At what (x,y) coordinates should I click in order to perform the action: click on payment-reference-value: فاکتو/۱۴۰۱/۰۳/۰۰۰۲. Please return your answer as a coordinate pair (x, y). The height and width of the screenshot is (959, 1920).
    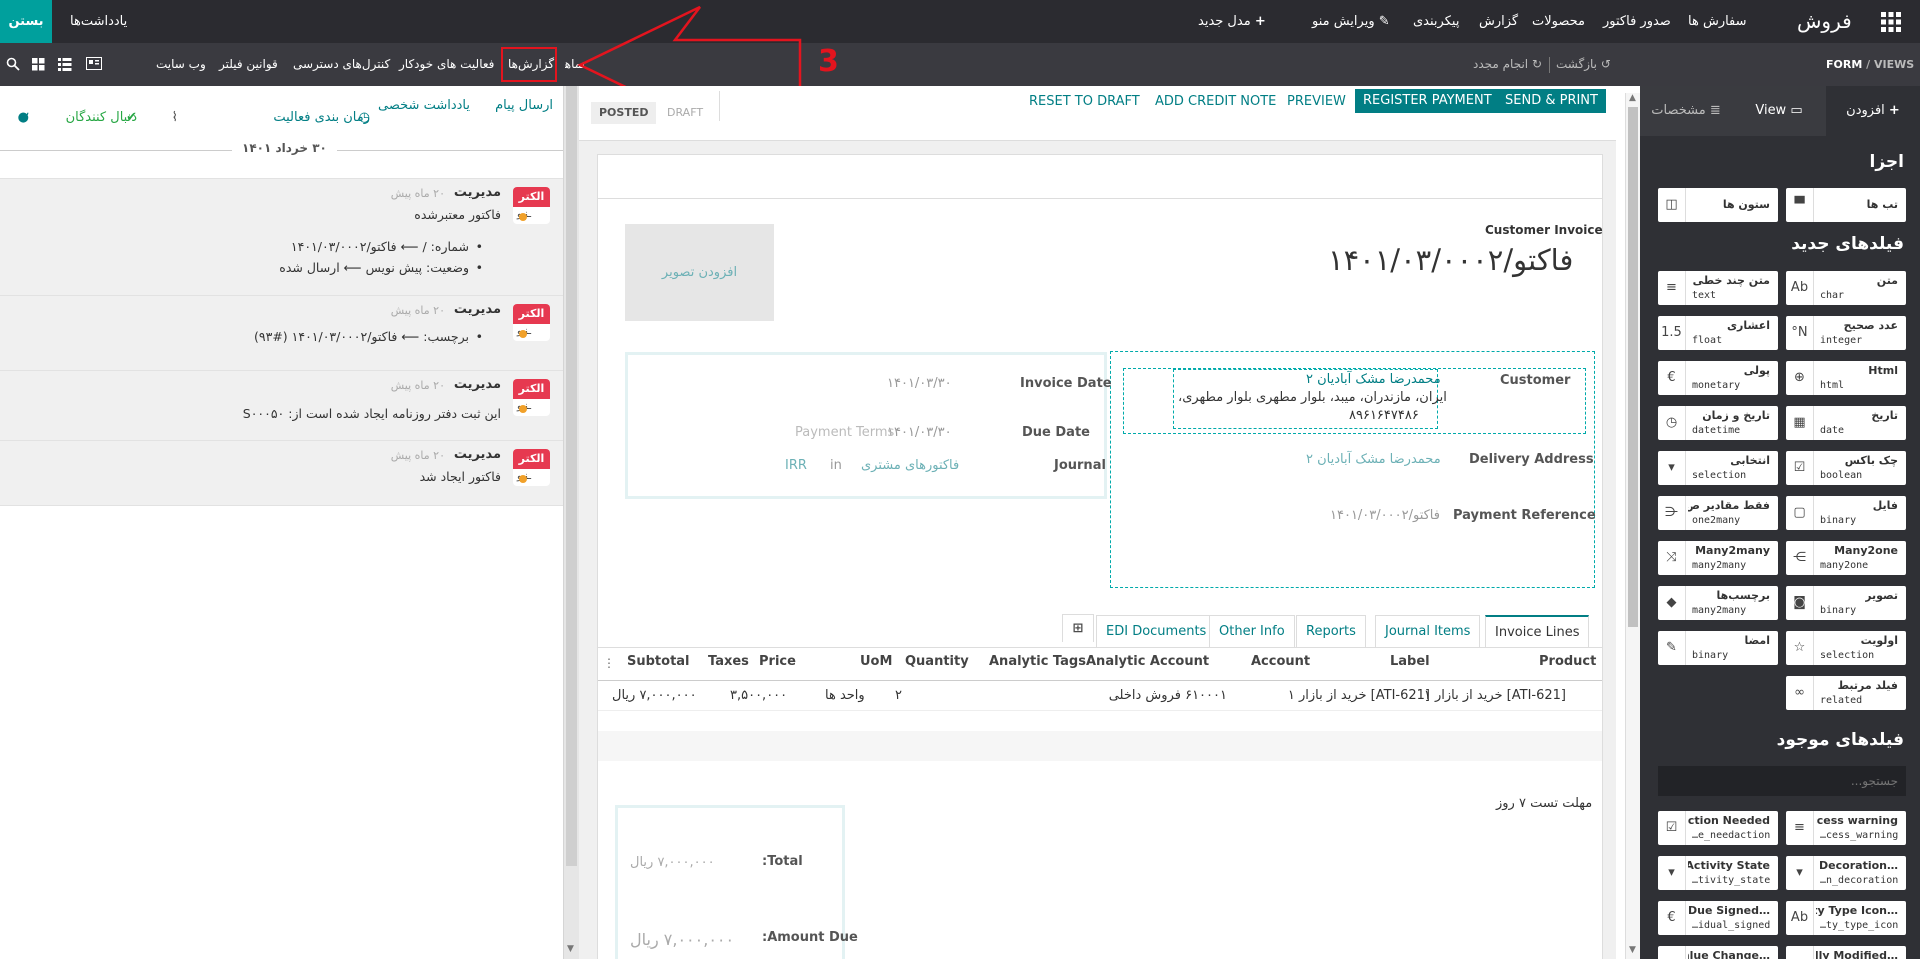
    Looking at the image, I should click on (1385, 515).